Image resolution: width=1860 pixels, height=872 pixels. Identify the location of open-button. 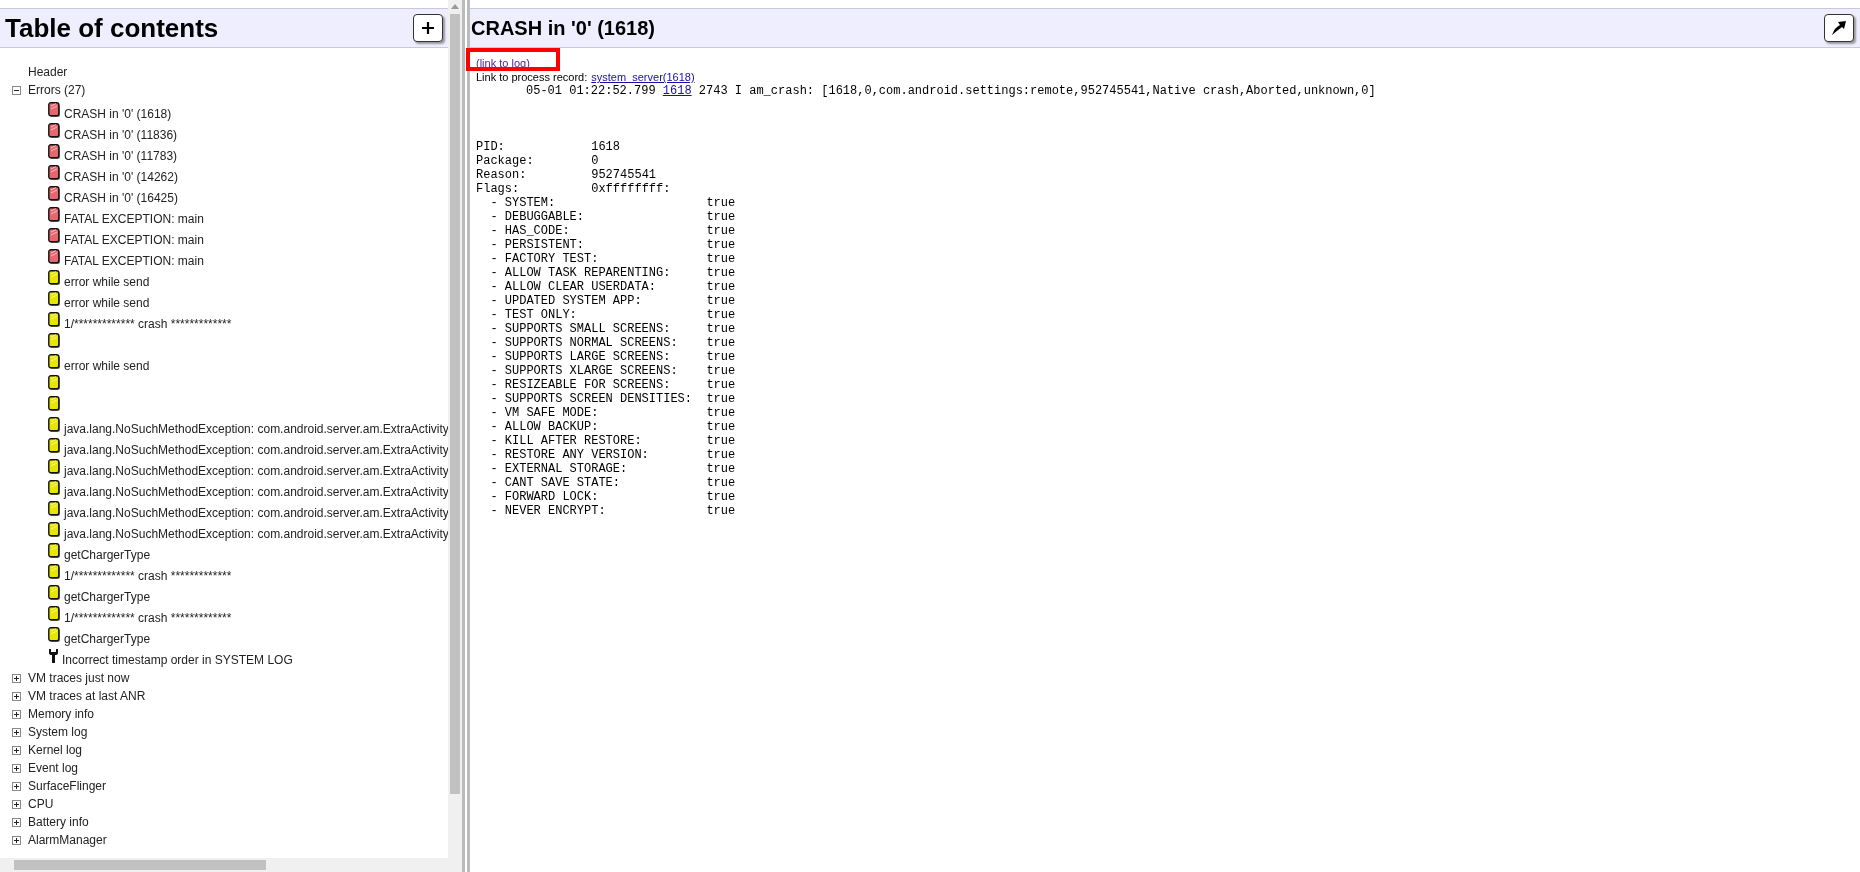
(1839, 28).